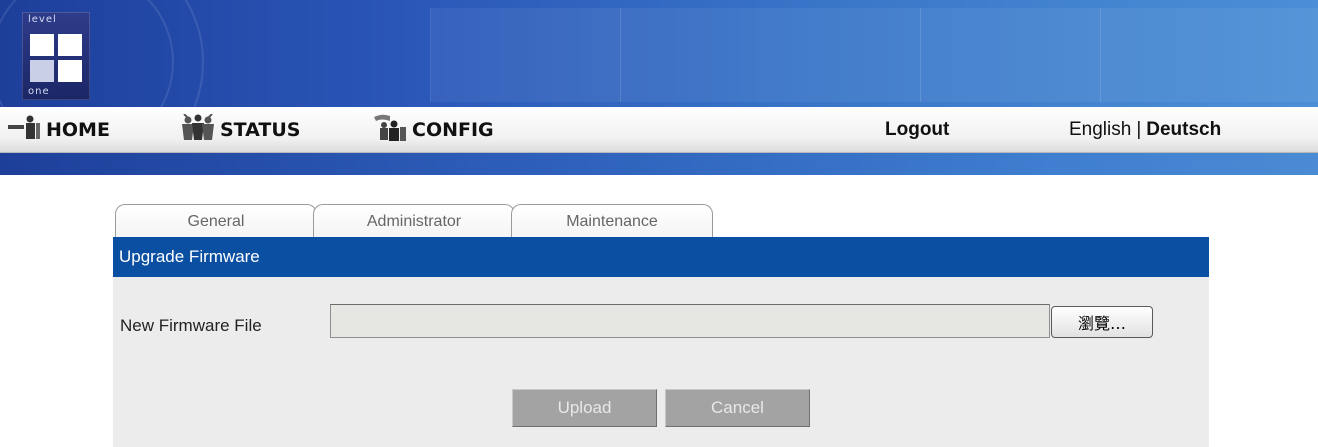  Describe the element at coordinates (661, 257) in the screenshot. I see `section-title: Upgrade Firmware` at that location.